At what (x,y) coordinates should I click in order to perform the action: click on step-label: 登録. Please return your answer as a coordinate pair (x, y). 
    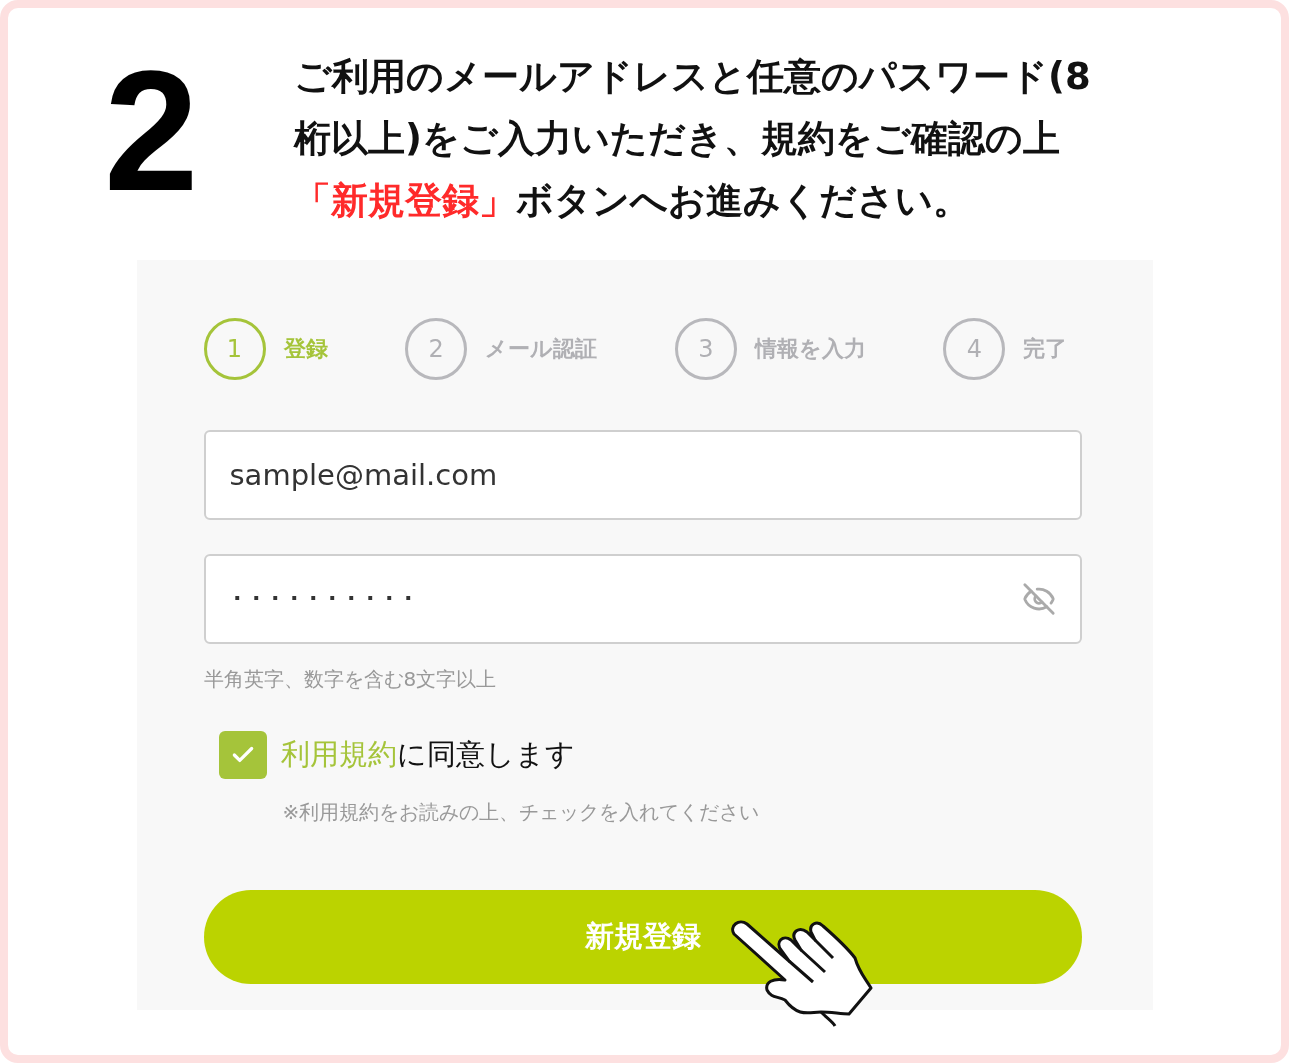
    Looking at the image, I should click on (305, 349).